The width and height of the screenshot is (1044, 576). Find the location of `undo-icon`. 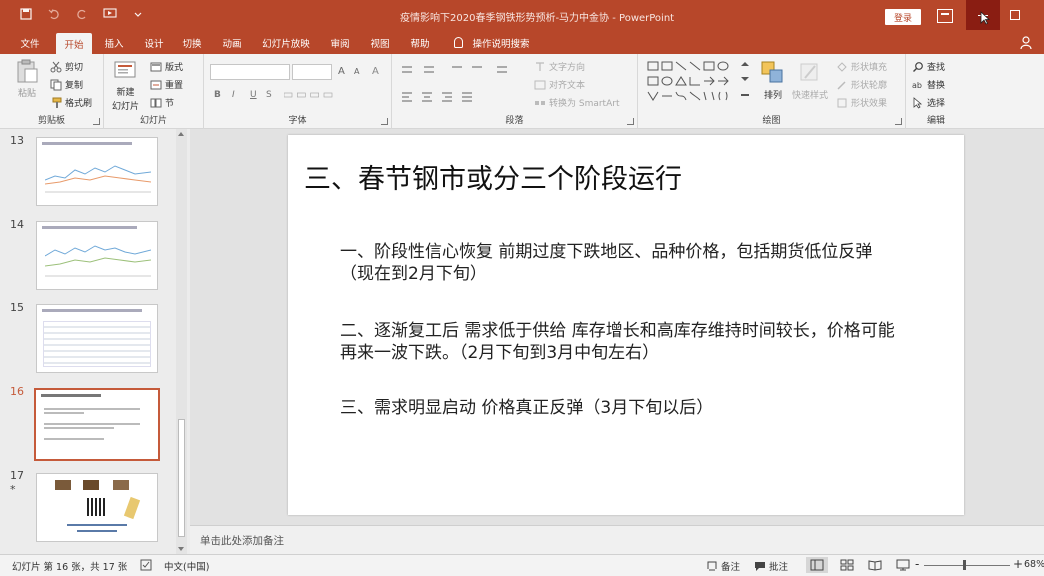

undo-icon is located at coordinates (54, 14).